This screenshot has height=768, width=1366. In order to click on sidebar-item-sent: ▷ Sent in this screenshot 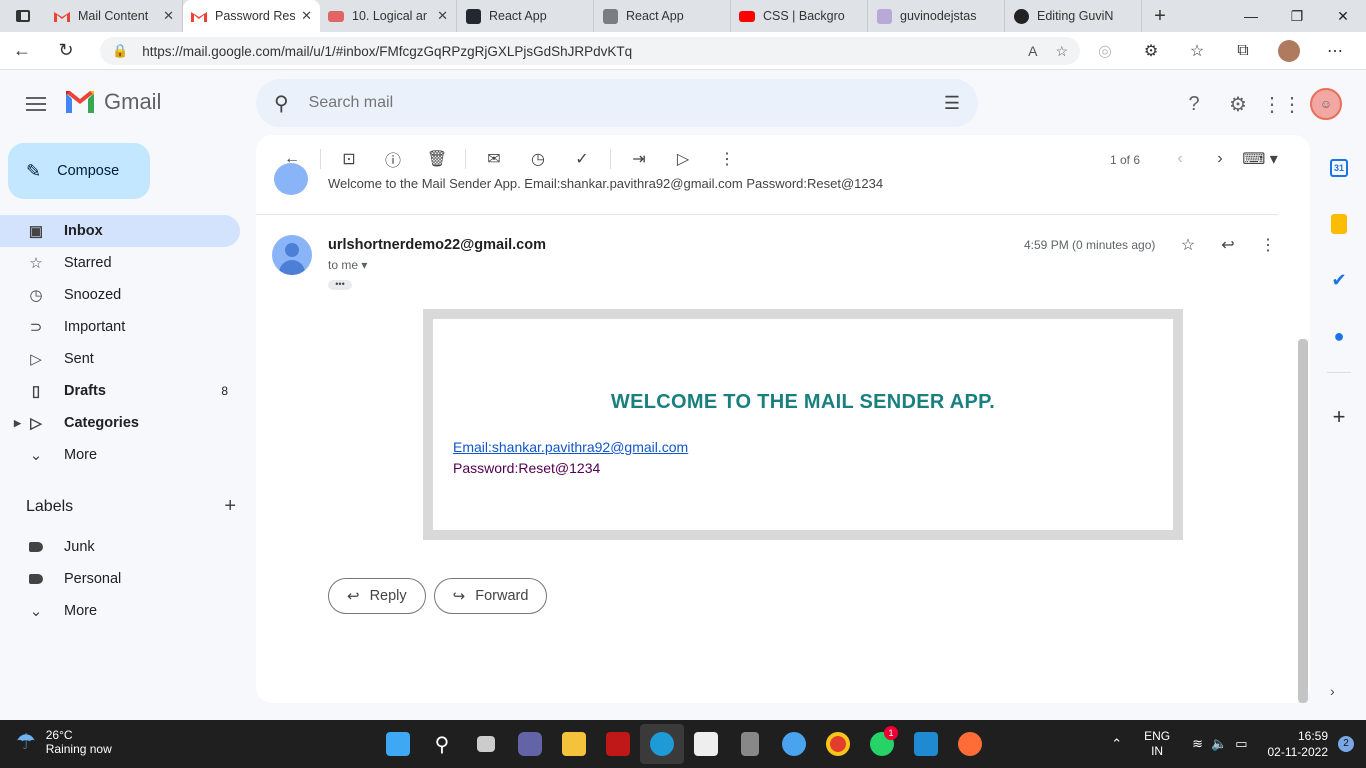, I will do `click(120, 359)`.